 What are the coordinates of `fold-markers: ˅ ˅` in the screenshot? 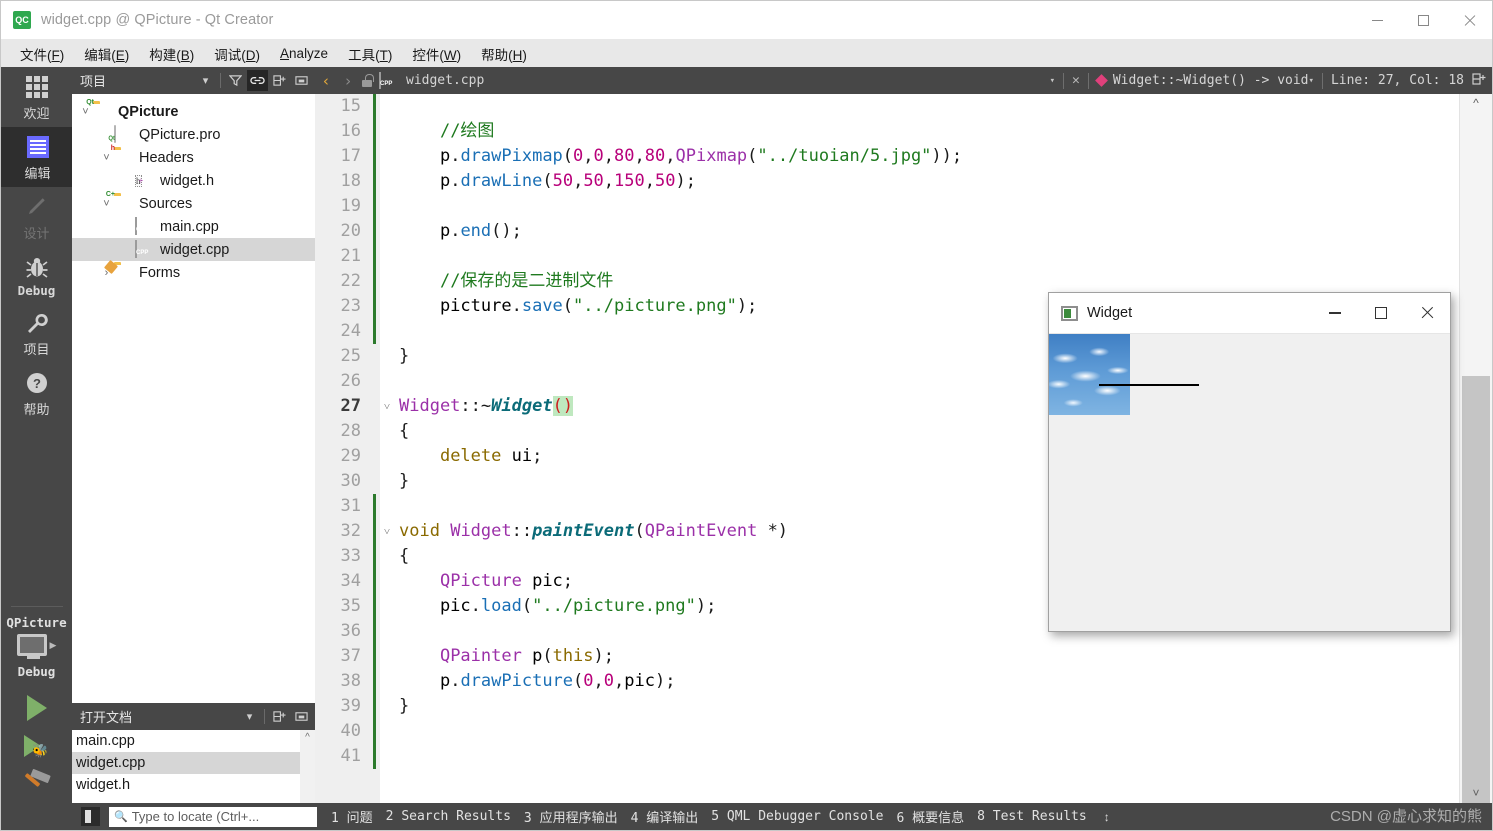 It's located at (388, 448).